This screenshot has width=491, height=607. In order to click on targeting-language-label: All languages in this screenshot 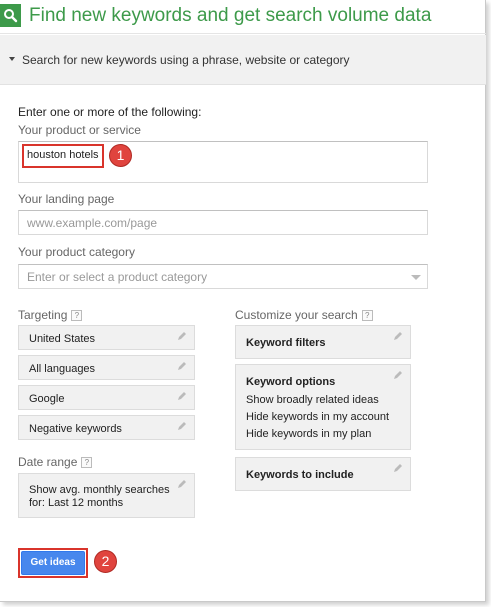, I will do `click(62, 369)`.